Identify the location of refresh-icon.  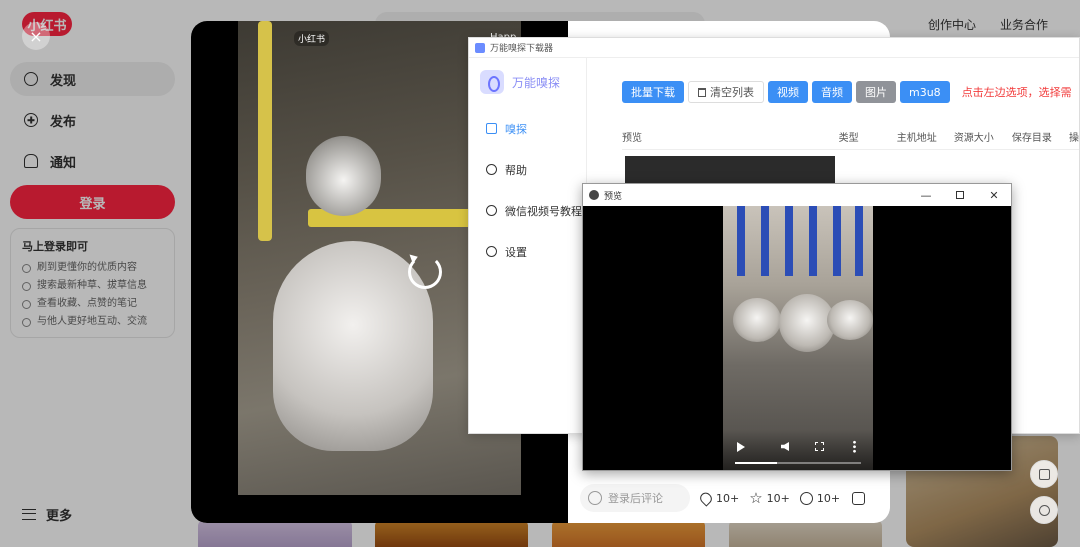
(1044, 510).